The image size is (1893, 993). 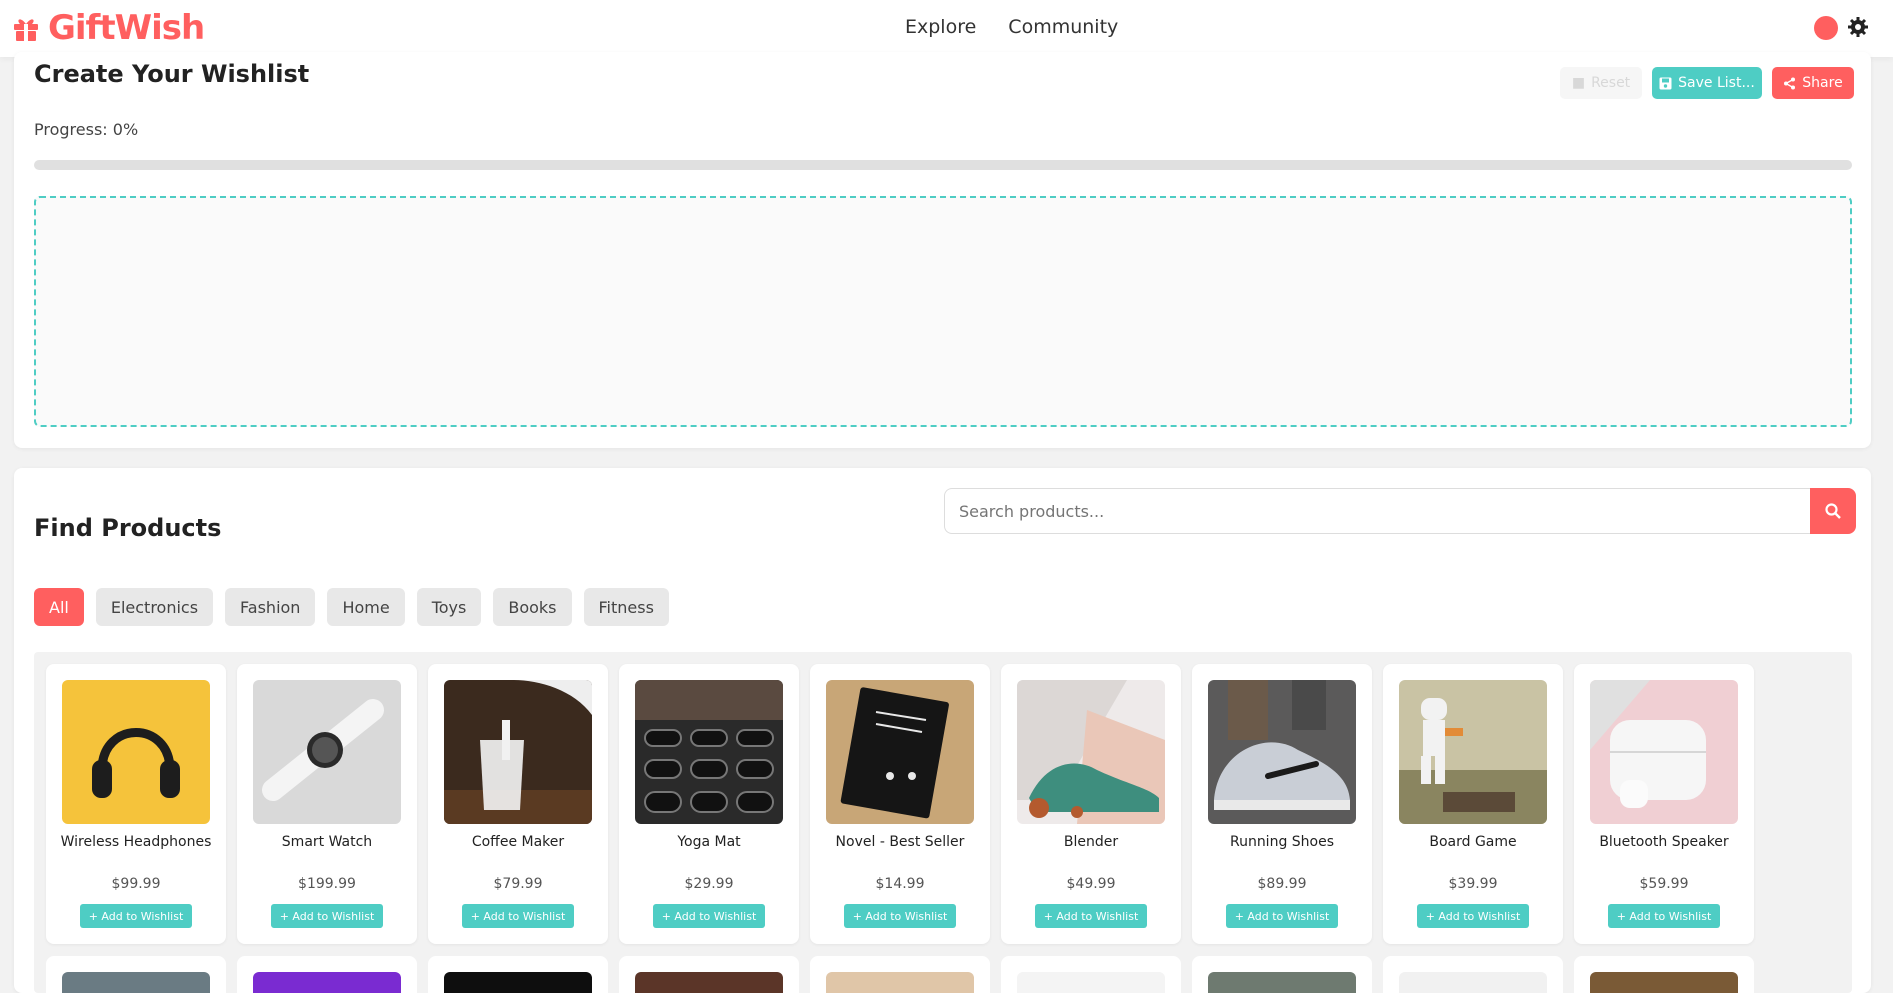 What do you see at coordinates (154, 607) in the screenshot?
I see `category-chip-electronics: Electronics` at bounding box center [154, 607].